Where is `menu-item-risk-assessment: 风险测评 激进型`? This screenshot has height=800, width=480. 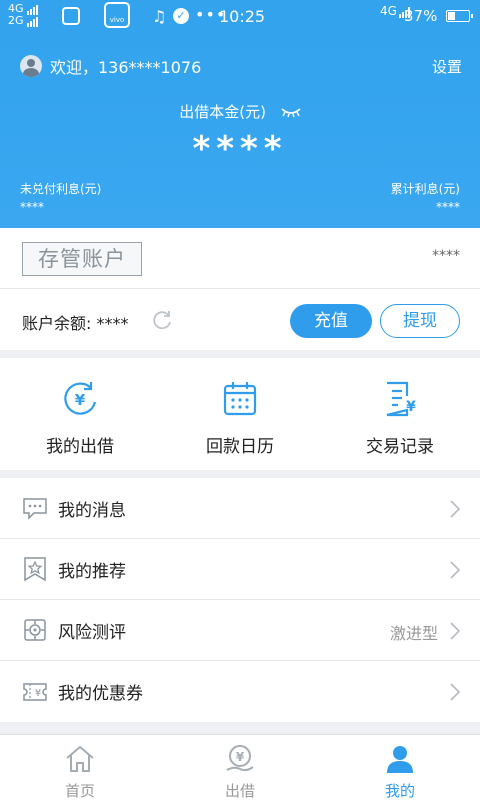 menu-item-risk-assessment: 风险测评 激进型 is located at coordinates (240, 630).